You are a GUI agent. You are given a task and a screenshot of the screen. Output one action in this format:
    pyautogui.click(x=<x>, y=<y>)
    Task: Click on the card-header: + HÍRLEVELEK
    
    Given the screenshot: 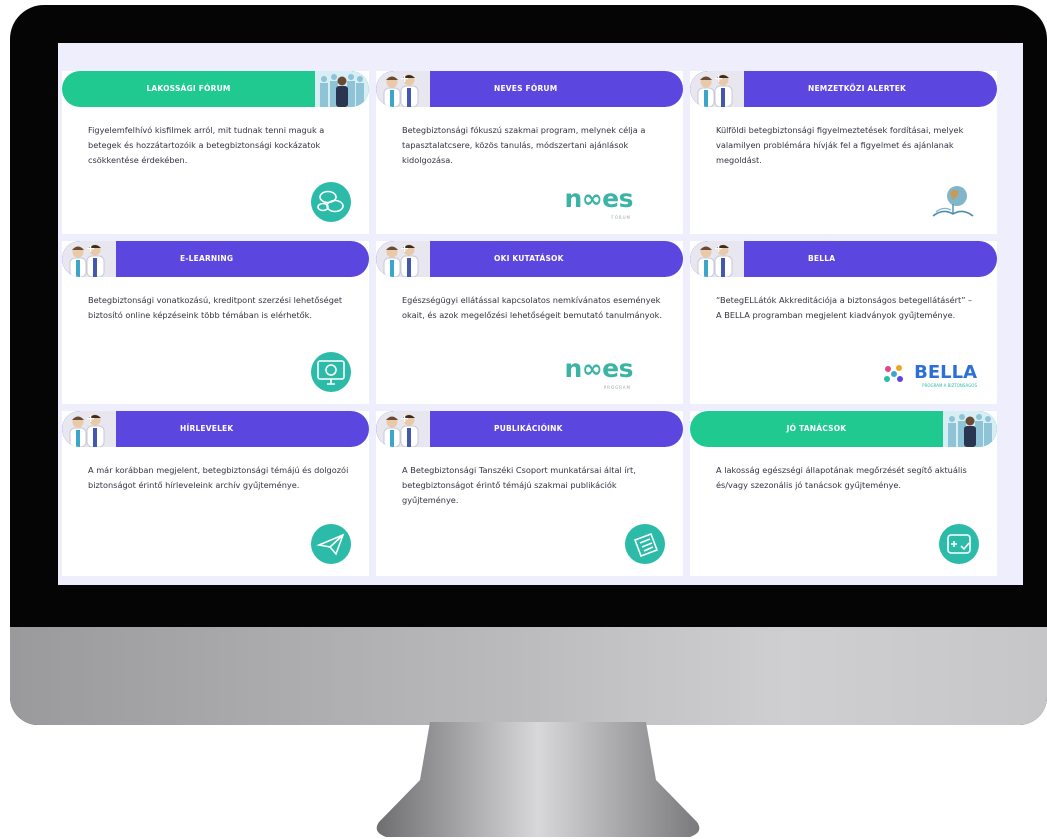 What is the action you would take?
    pyautogui.click(x=215, y=429)
    